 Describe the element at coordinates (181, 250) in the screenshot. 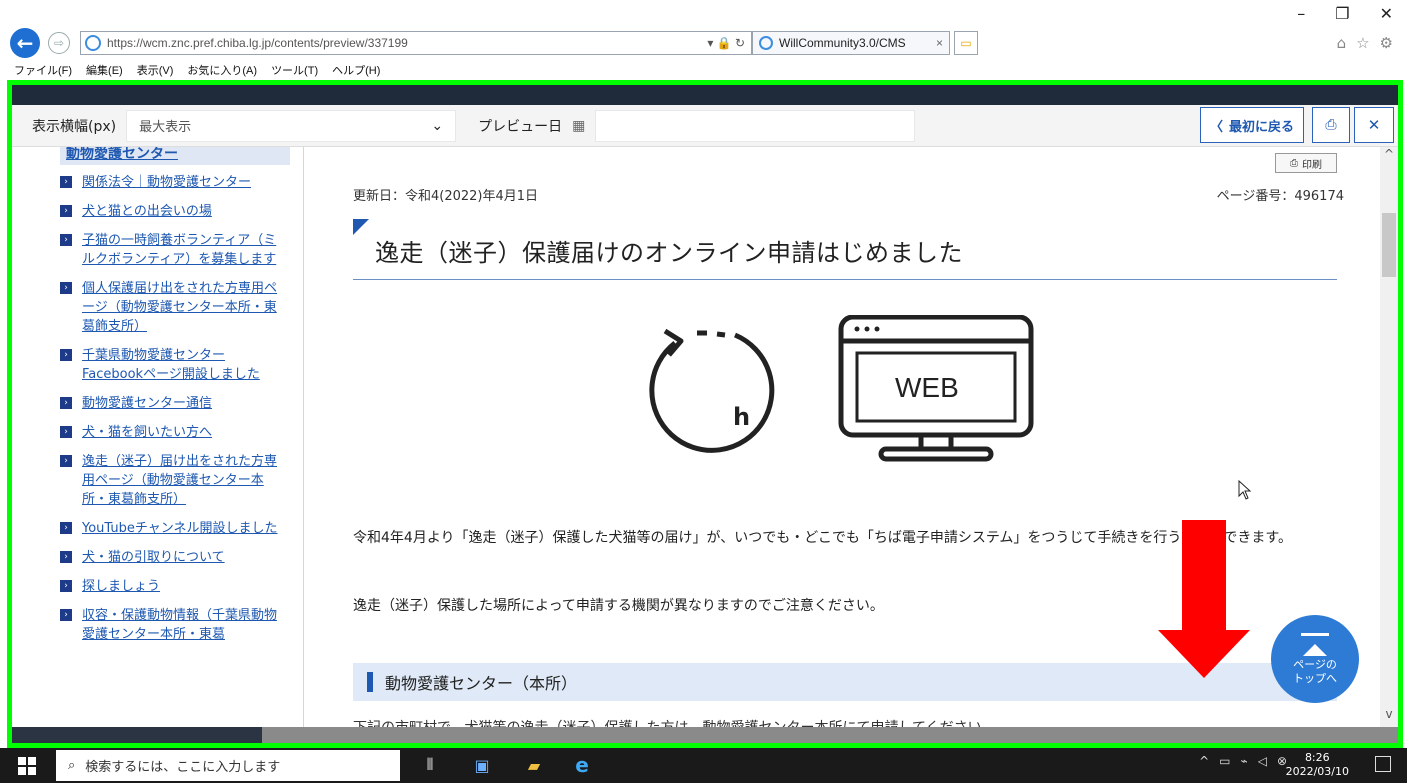

I see `nav-link: 子猫の一時飼養ボランティア（ミルクボランティア）を募集します` at that location.